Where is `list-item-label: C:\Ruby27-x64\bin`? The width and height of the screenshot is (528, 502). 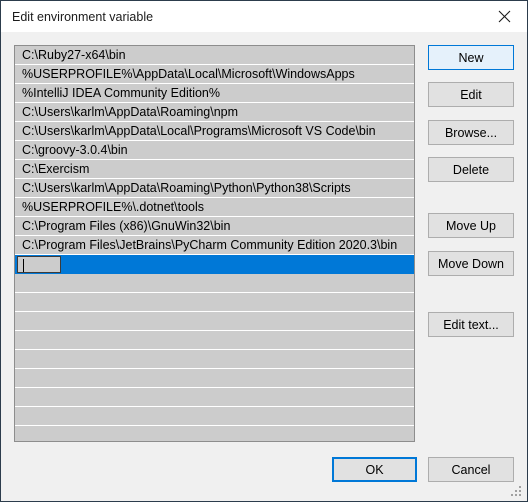 list-item-label: C:\Ruby27-x64\bin is located at coordinates (74, 55).